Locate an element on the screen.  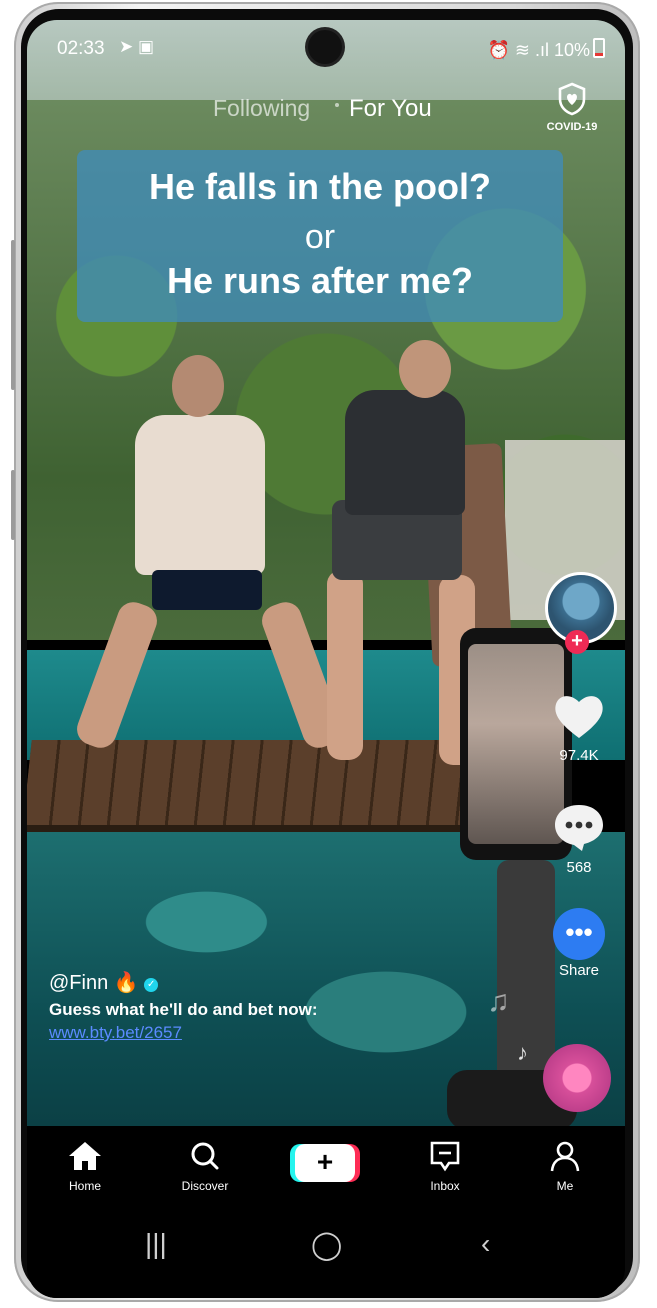
comment-button: 568 is located at coordinates (579, 839).